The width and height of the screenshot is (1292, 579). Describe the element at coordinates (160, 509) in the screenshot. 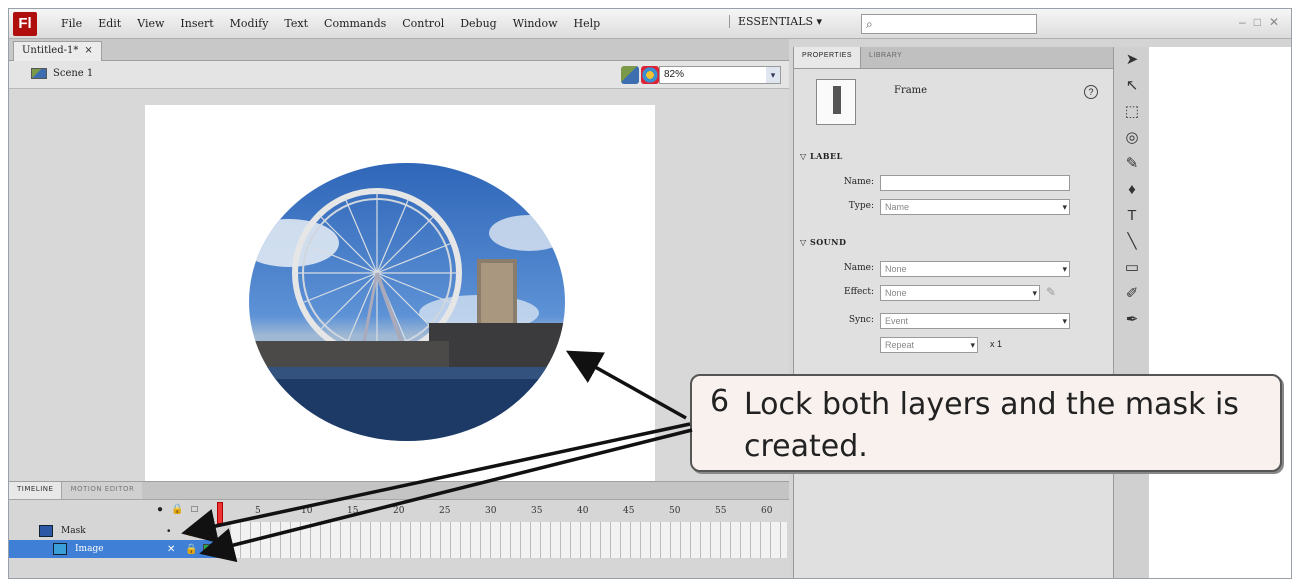

I see `visibility-column-icon: ●` at that location.